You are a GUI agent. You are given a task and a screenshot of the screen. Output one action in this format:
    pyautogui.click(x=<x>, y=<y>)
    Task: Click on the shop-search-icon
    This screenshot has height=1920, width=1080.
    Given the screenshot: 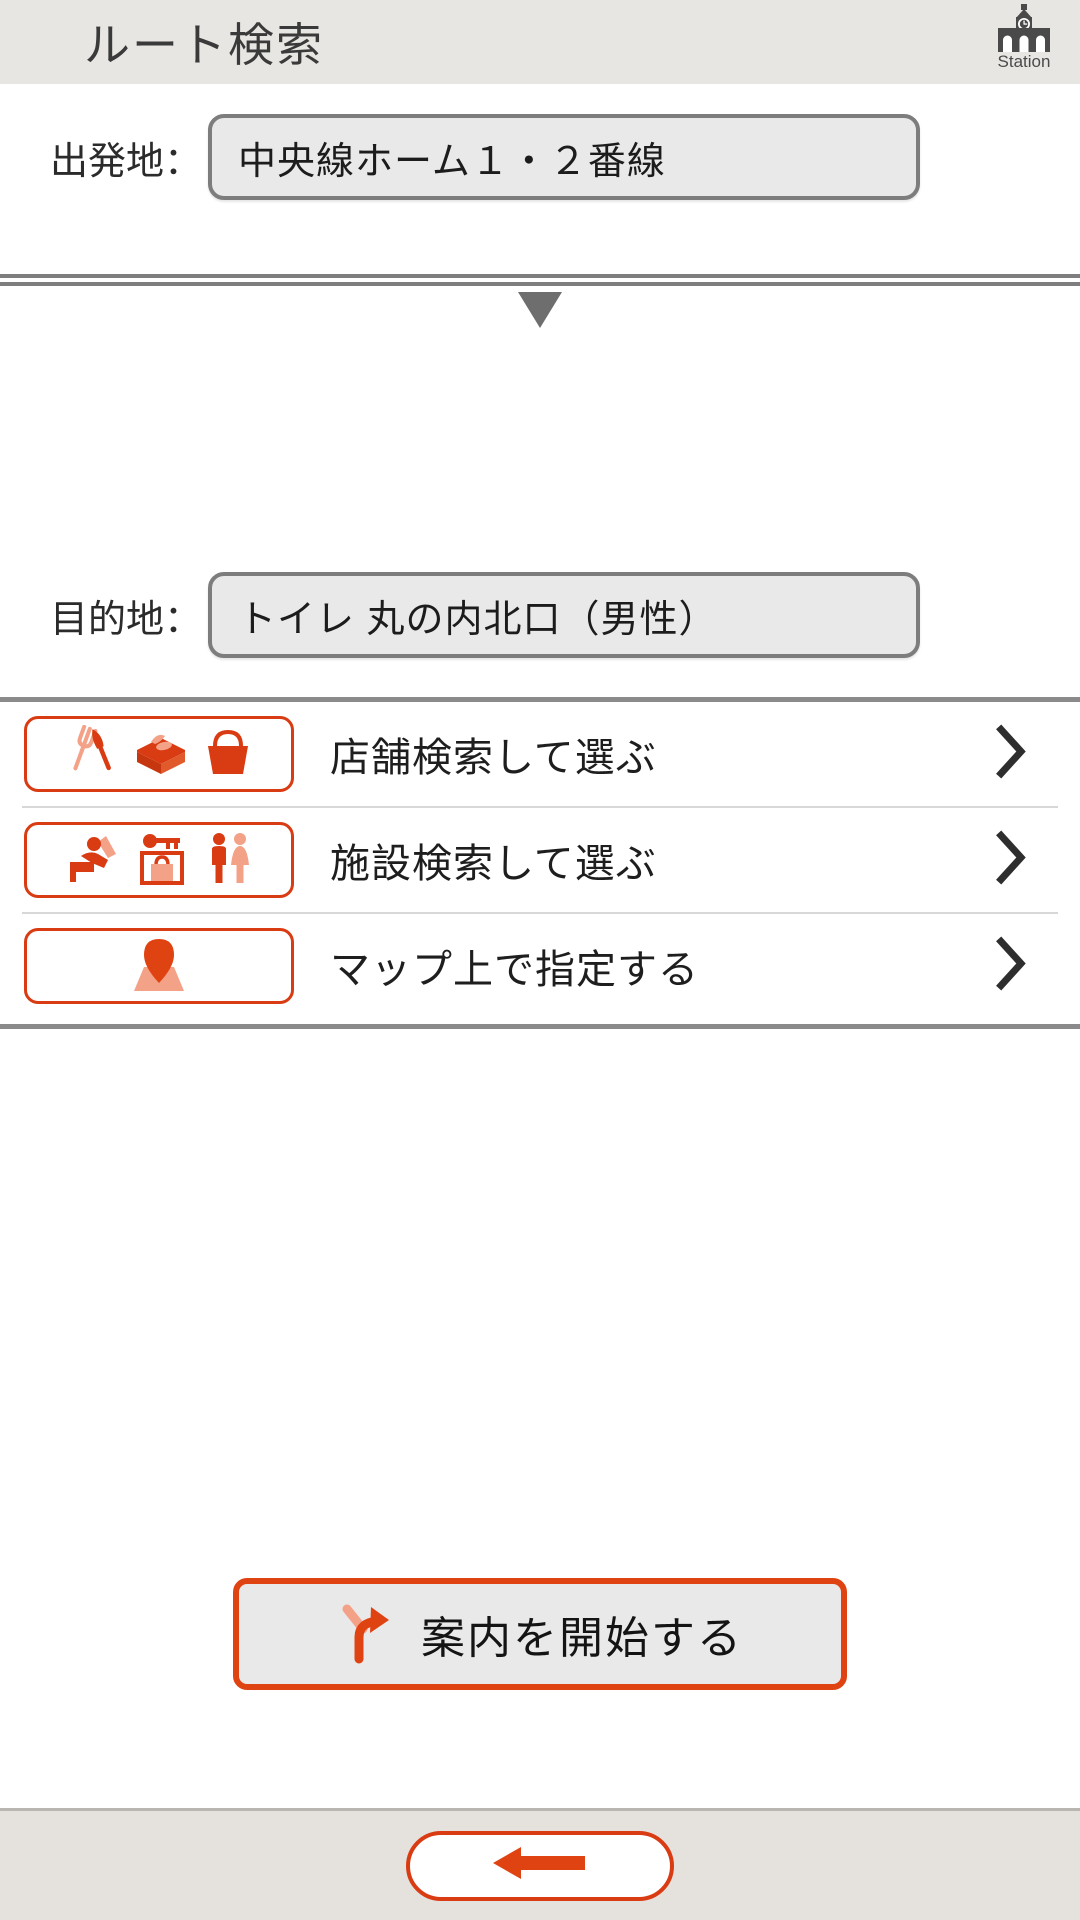 What is the action you would take?
    pyautogui.click(x=159, y=754)
    